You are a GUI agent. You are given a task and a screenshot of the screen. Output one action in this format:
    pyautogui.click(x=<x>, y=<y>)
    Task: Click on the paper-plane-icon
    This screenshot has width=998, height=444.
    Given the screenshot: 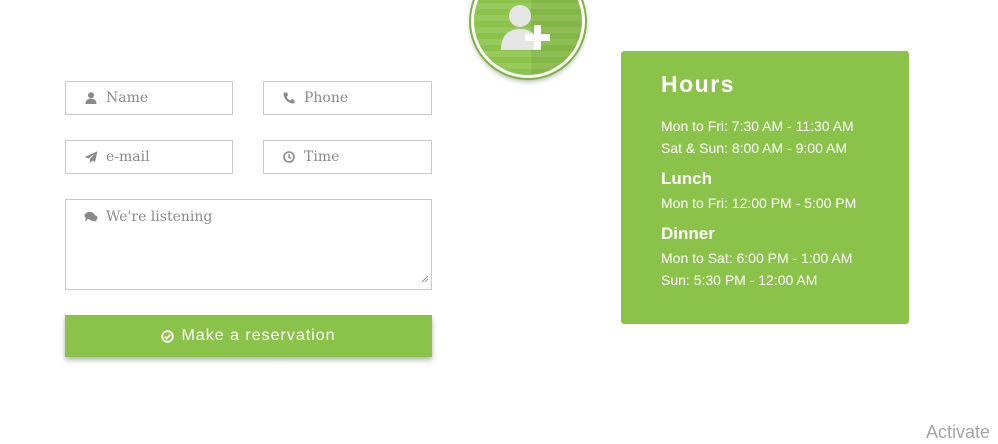 What is the action you would take?
    pyautogui.click(x=91, y=157)
    